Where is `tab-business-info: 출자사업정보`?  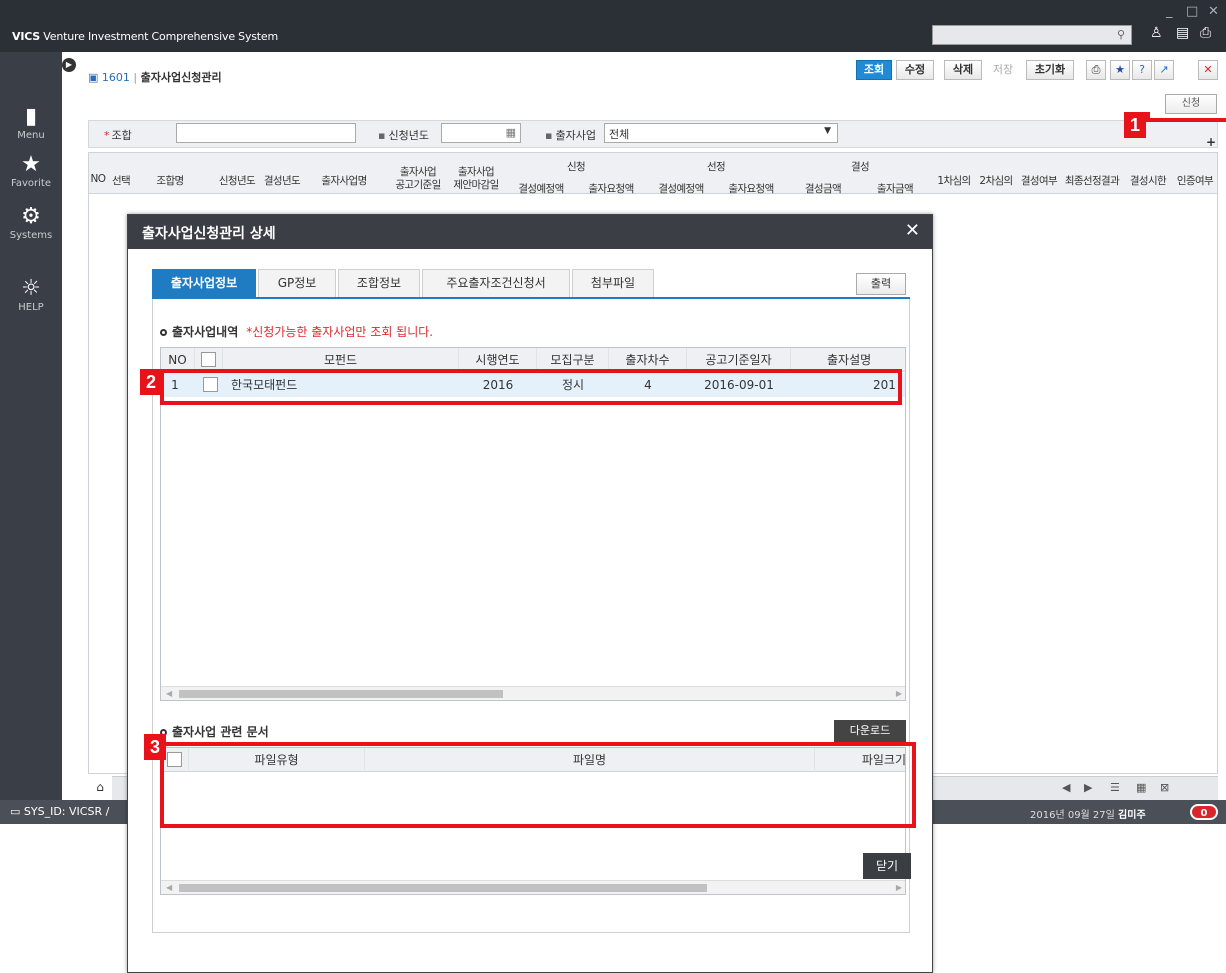 tab-business-info: 출자사업정보 is located at coordinates (204, 283).